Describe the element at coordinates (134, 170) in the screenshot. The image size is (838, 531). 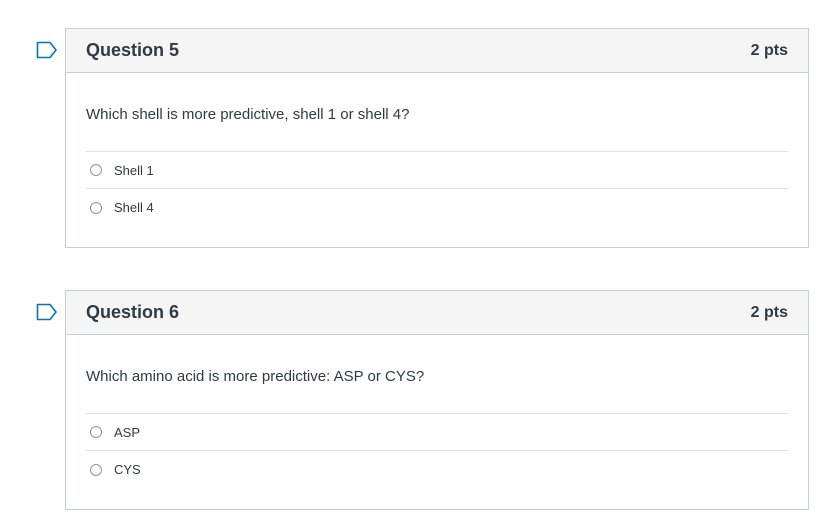
I see `answer-label: Shell 1` at that location.